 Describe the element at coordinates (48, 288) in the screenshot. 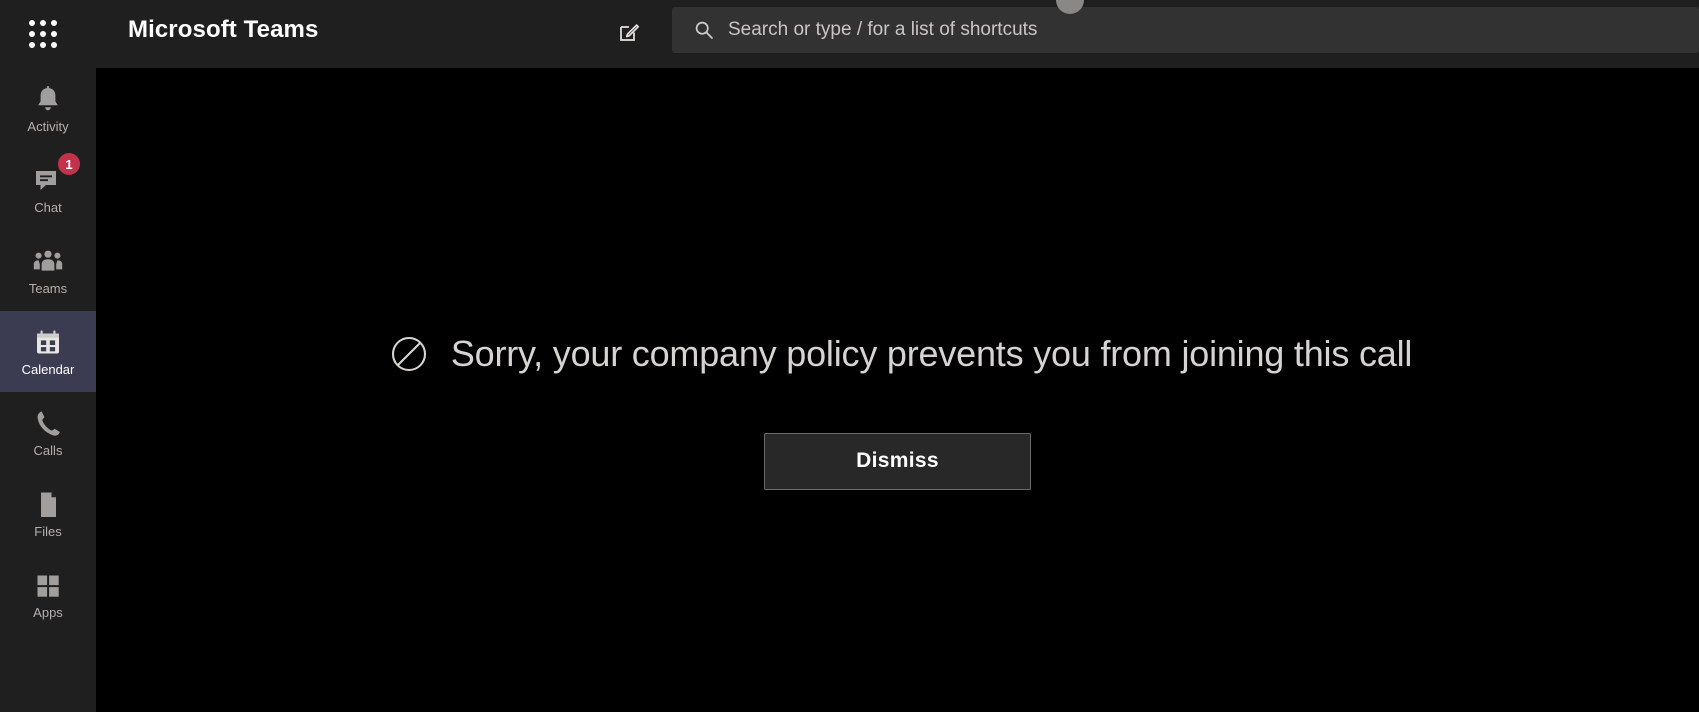

I see `sidebar-item-label: Teams` at that location.